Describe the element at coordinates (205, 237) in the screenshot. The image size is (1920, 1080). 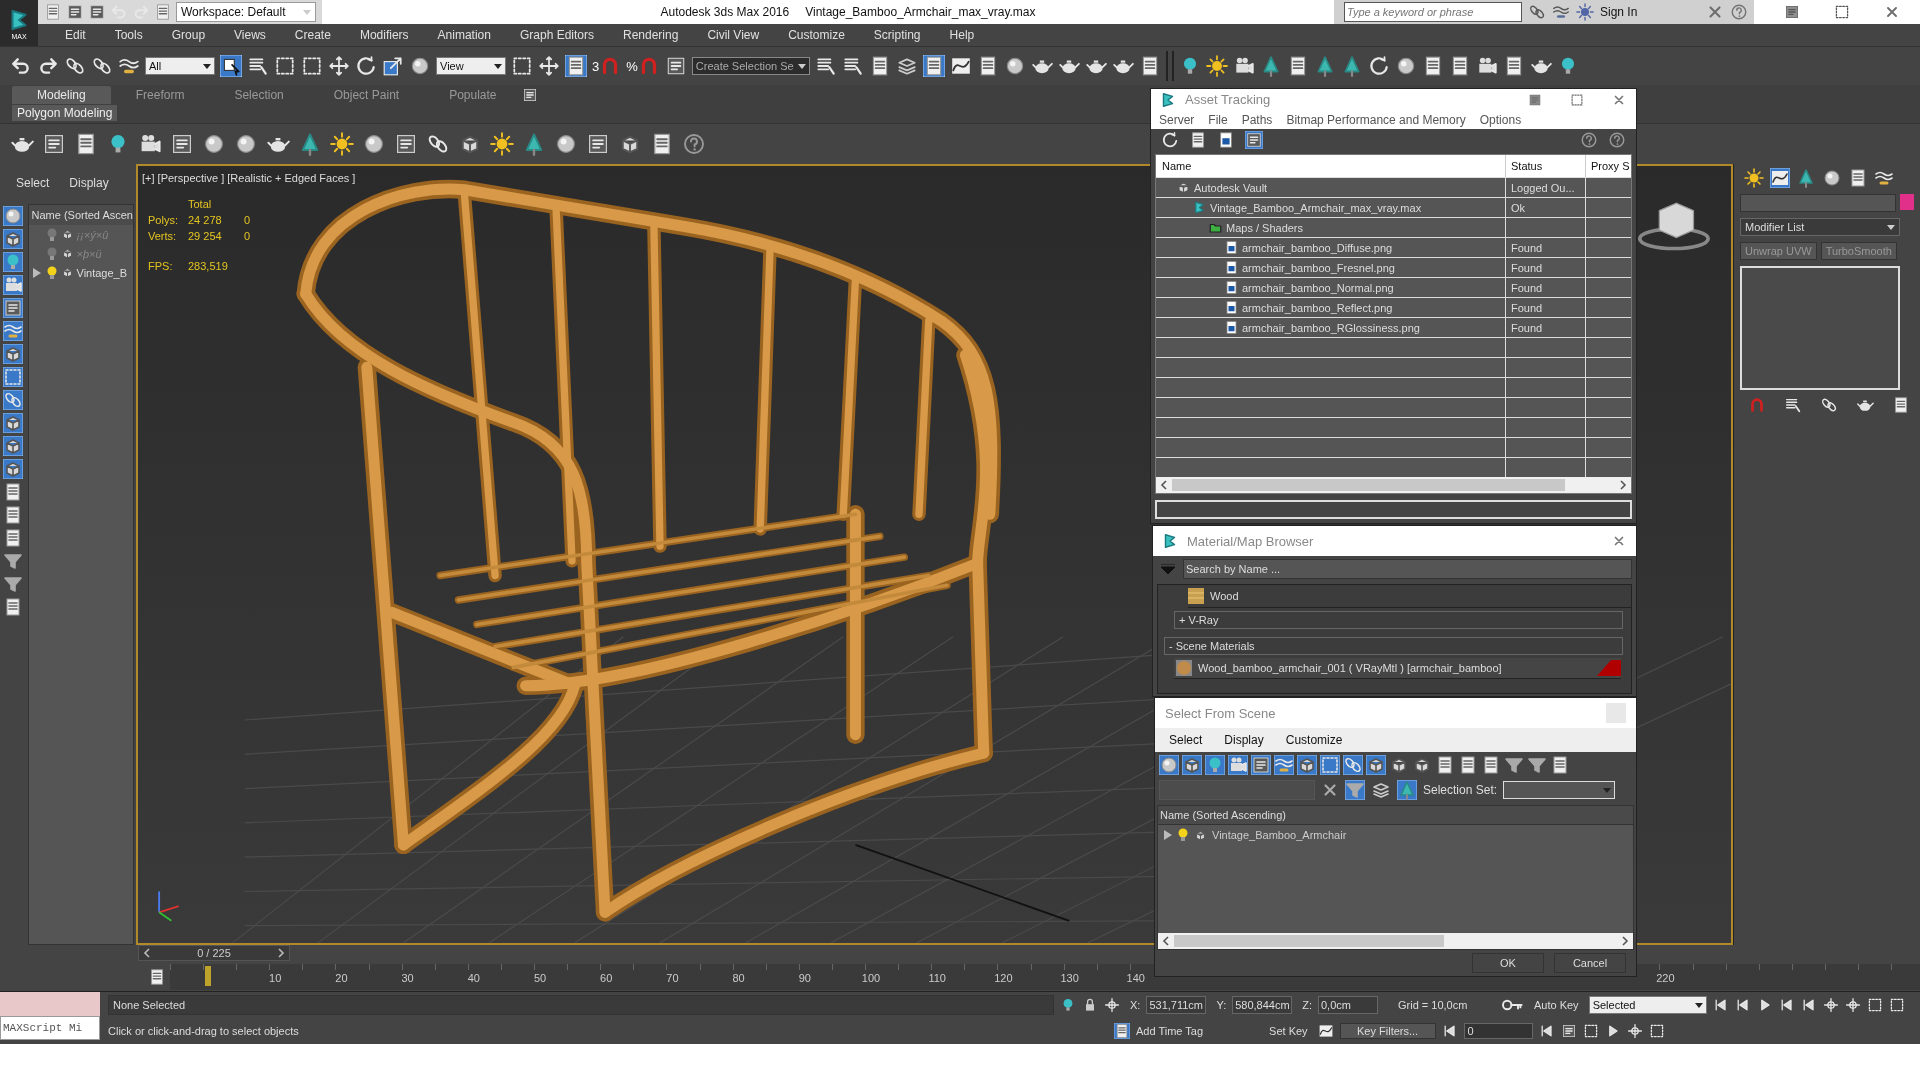
I see `stats-value: 29 254` at that location.